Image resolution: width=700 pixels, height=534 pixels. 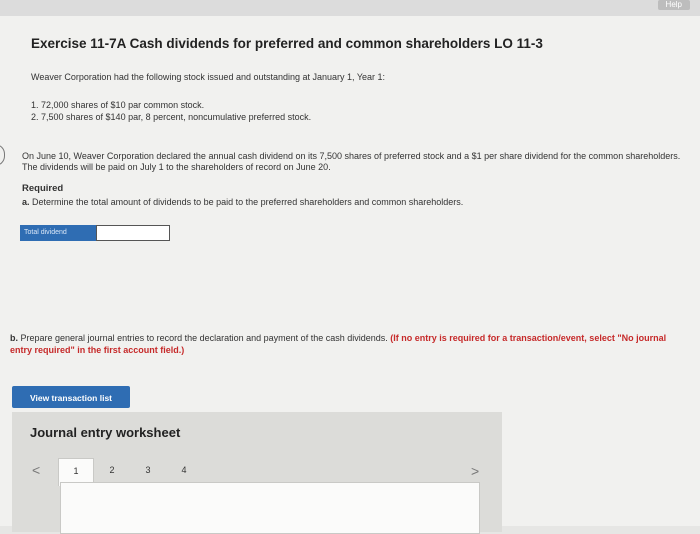 I want to click on part-a-letter: a., so click(x=26, y=202).